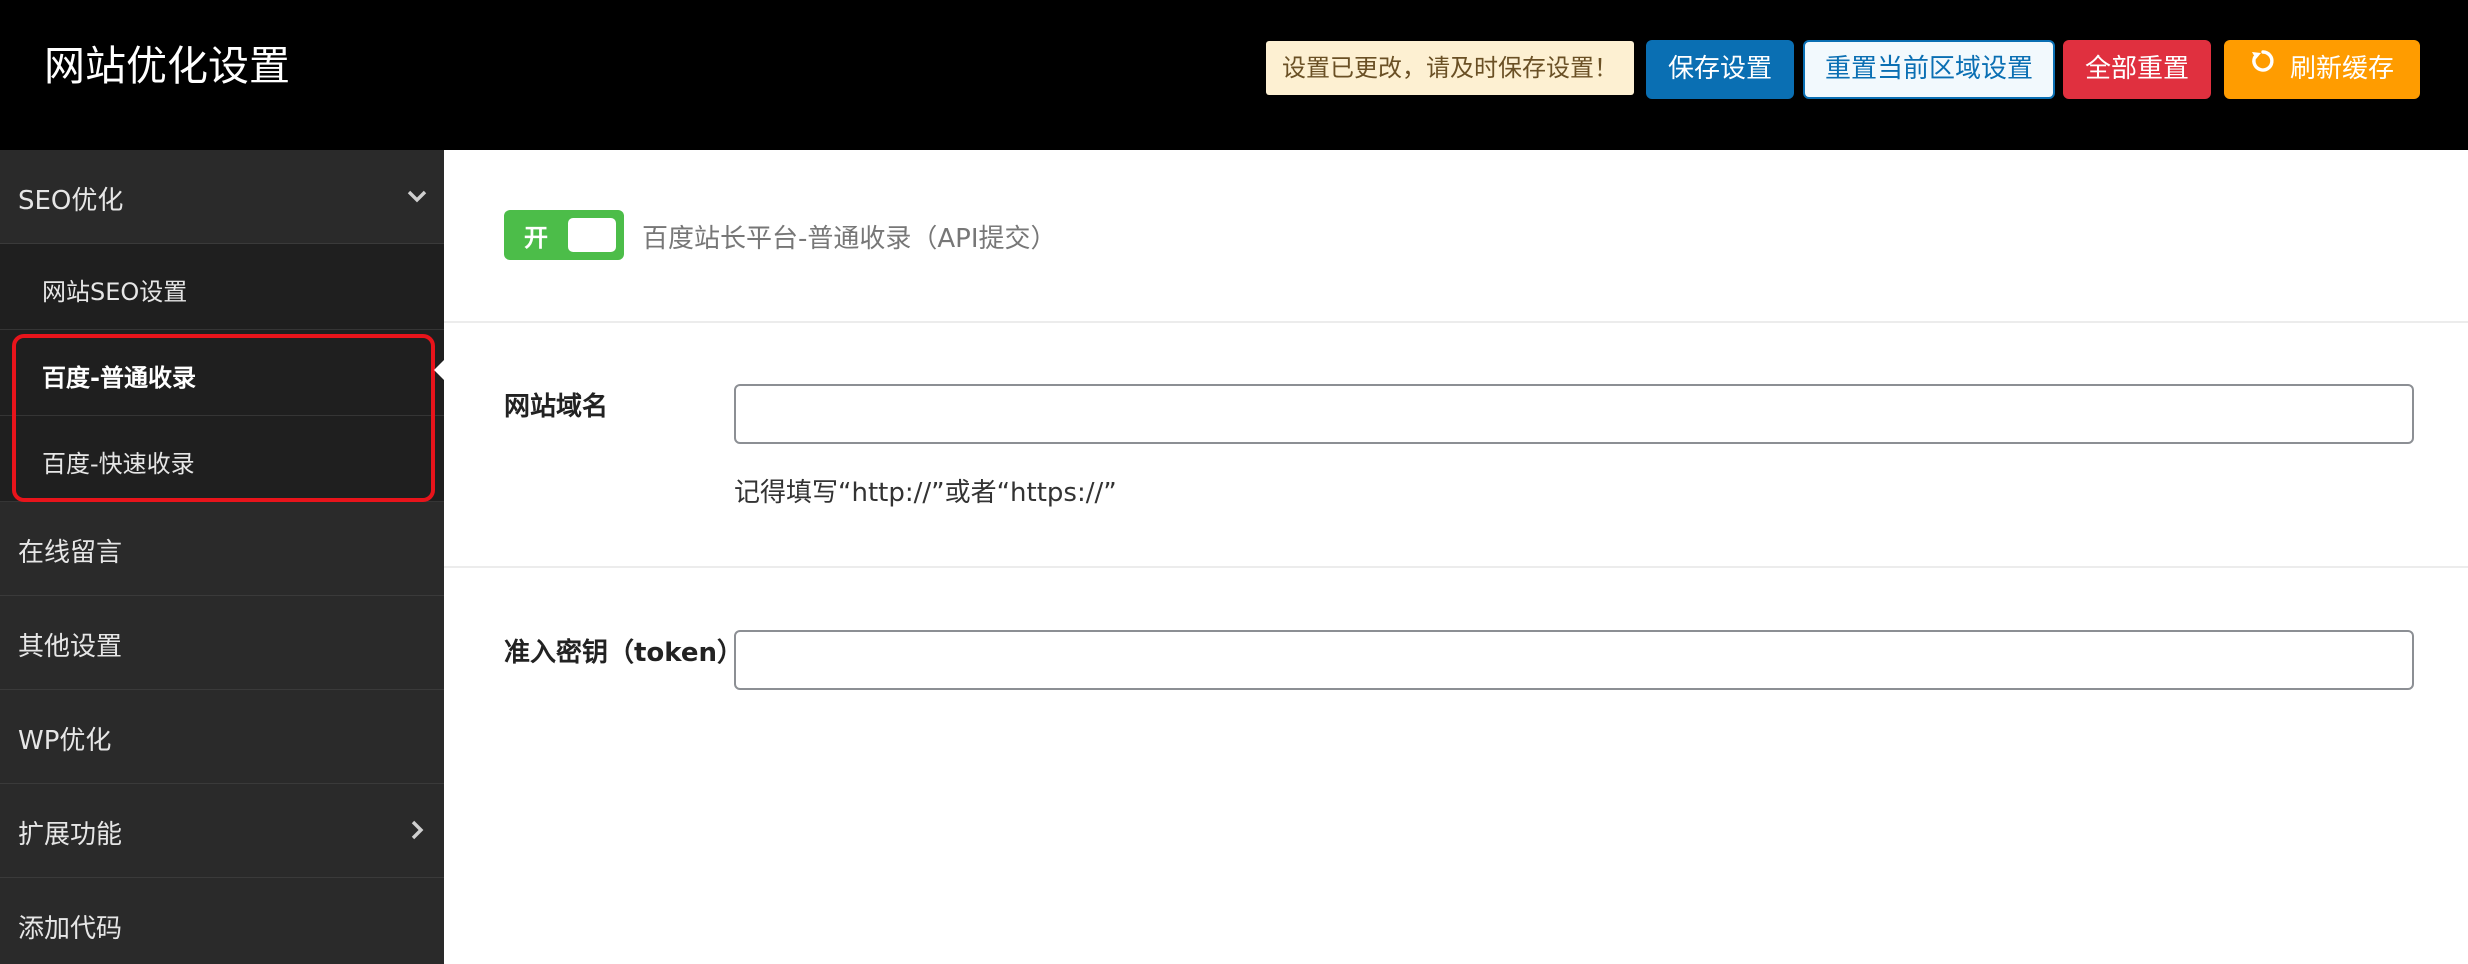 This screenshot has width=2468, height=964. Describe the element at coordinates (223, 418) in the screenshot. I see `highlight-annotation` at that location.